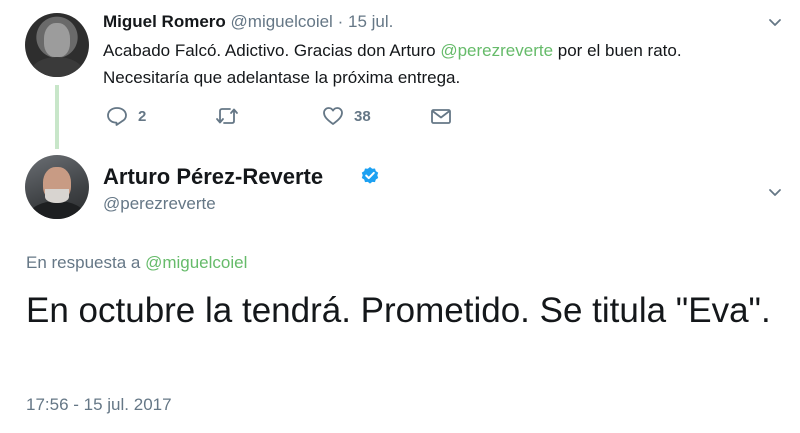 The width and height of the screenshot is (800, 433). What do you see at coordinates (57, 196) in the screenshot?
I see `avatar-beard` at bounding box center [57, 196].